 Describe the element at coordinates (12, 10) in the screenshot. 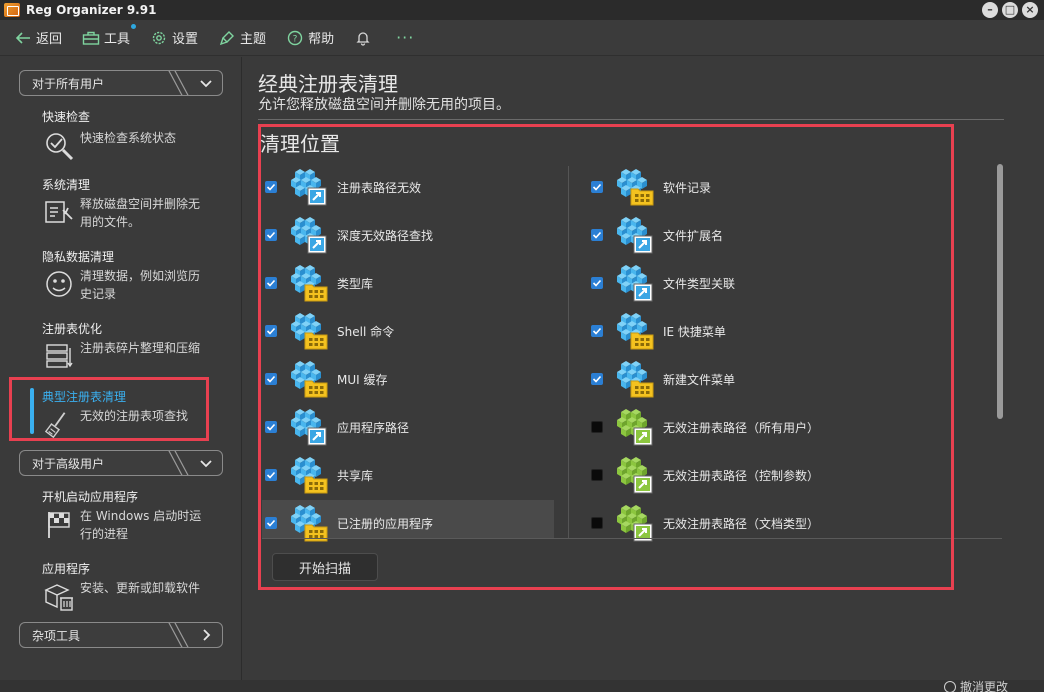

I see `app-logo-icon` at that location.